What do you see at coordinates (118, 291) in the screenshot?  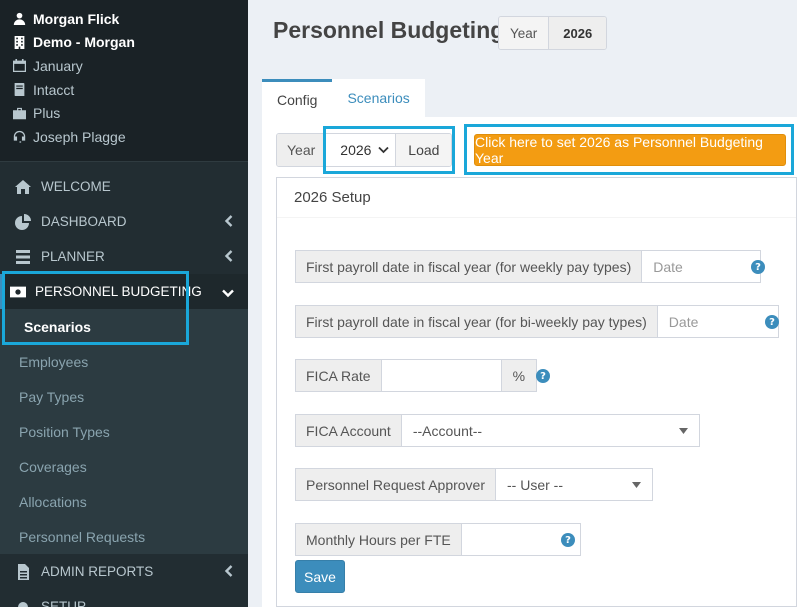 I see `nav-label: PERSONNEL BUDGETING` at bounding box center [118, 291].